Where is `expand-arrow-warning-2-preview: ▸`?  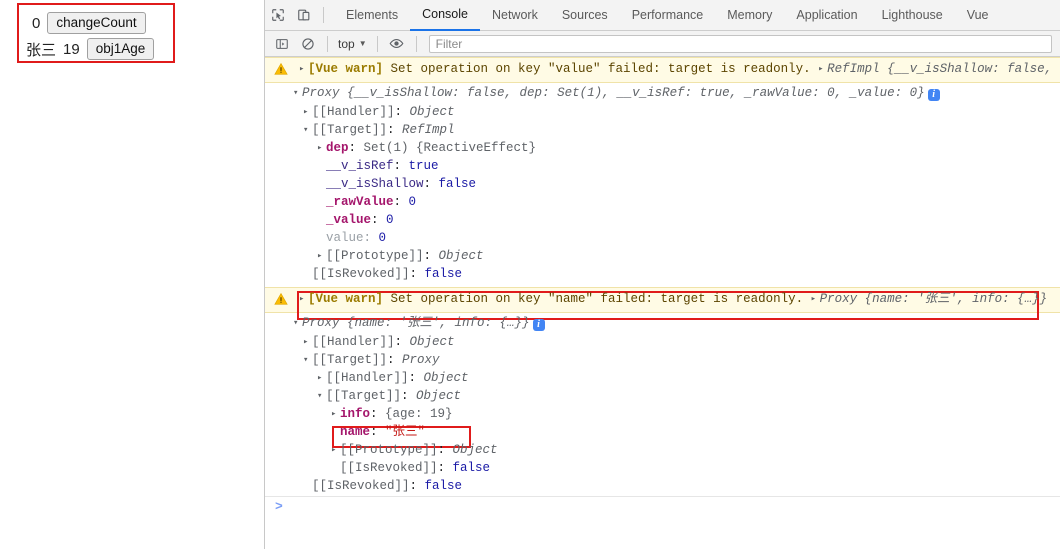 expand-arrow-warning-2-preview: ▸ is located at coordinates (815, 299).